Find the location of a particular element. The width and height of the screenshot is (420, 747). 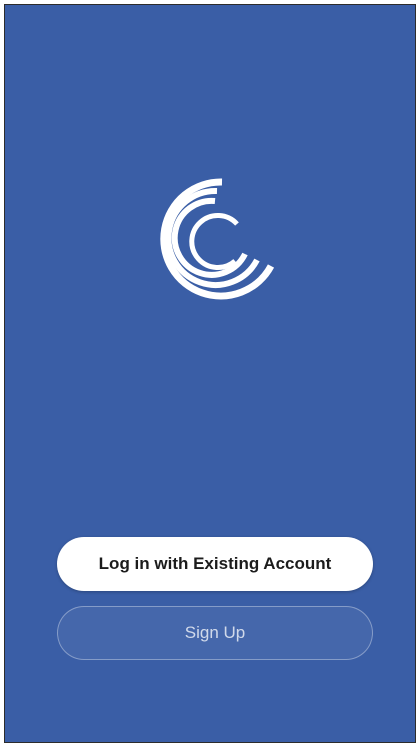

login-button-label: Log in with Existing Account is located at coordinates (215, 563).